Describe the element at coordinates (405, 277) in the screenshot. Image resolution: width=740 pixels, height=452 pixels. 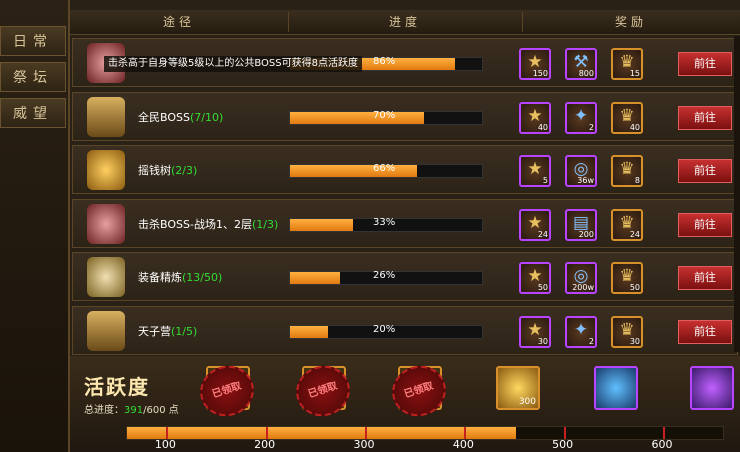
I see `task-row: 装备精炼(13/50) 26% ★ 50 ◎ 200w ♛ 50 前往` at that location.